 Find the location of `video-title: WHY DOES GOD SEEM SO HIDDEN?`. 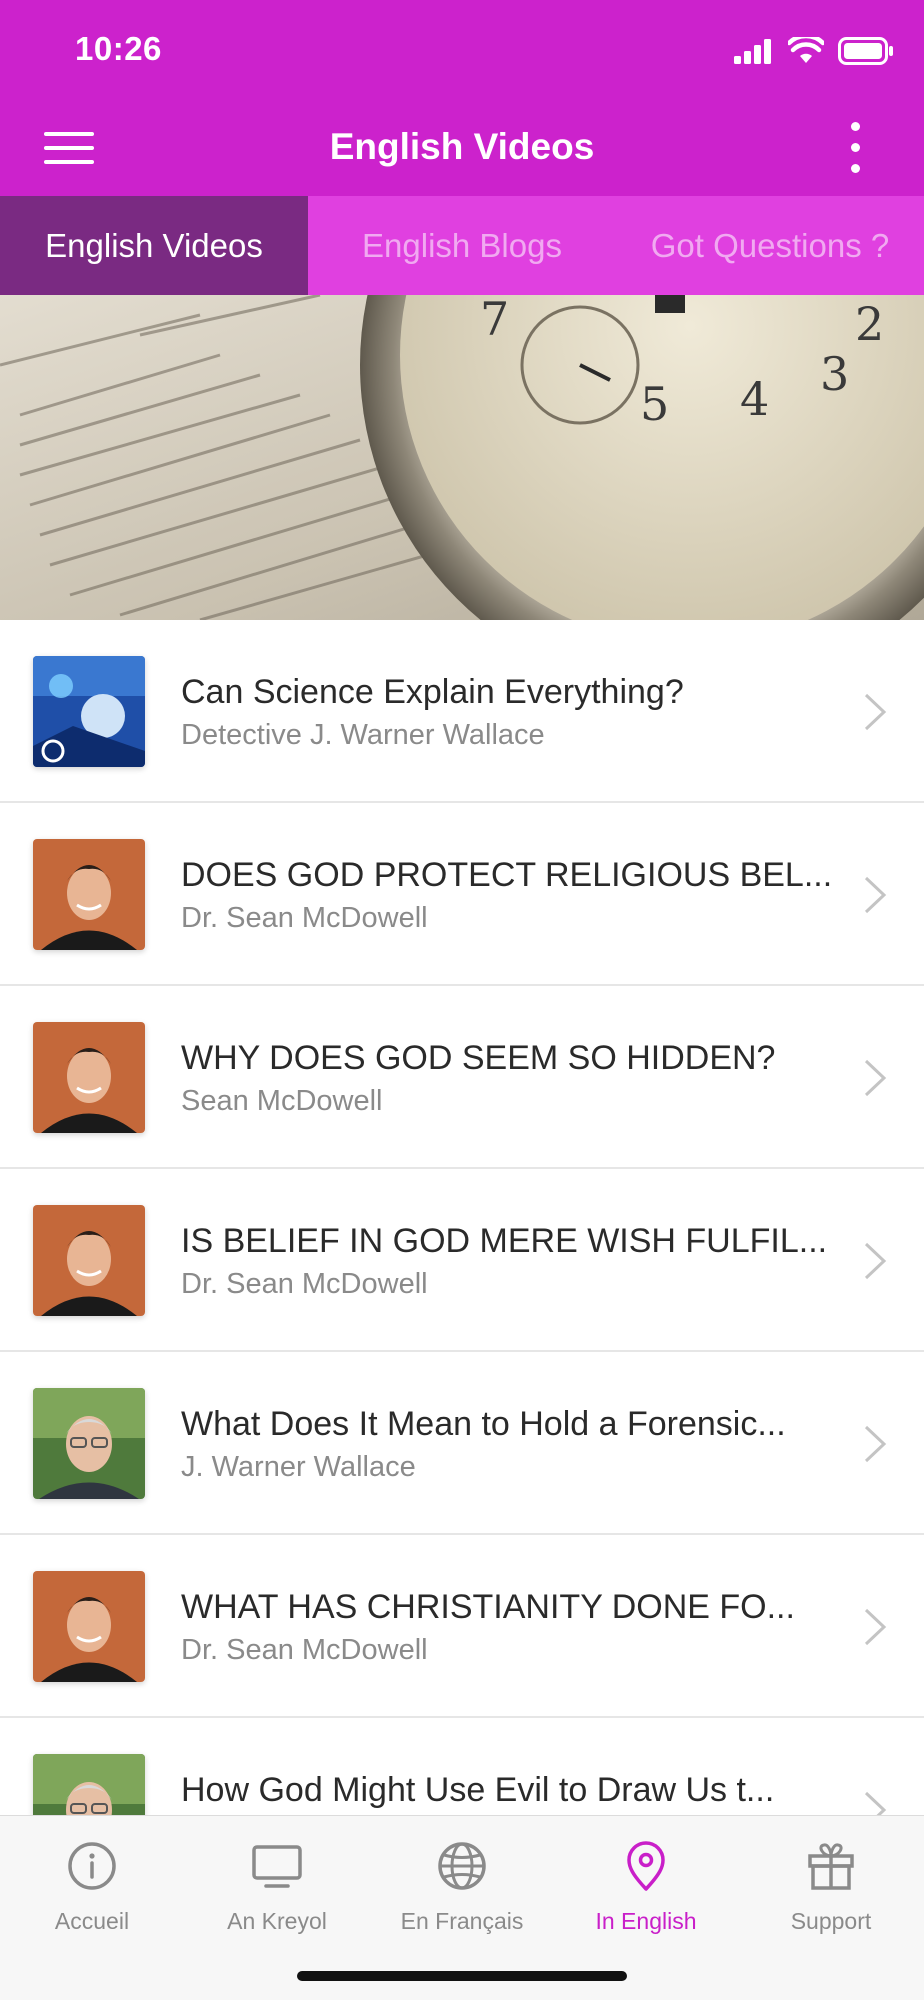

video-title: WHY DOES GOD SEEM SO HIDDEN? is located at coordinates (478, 1058).